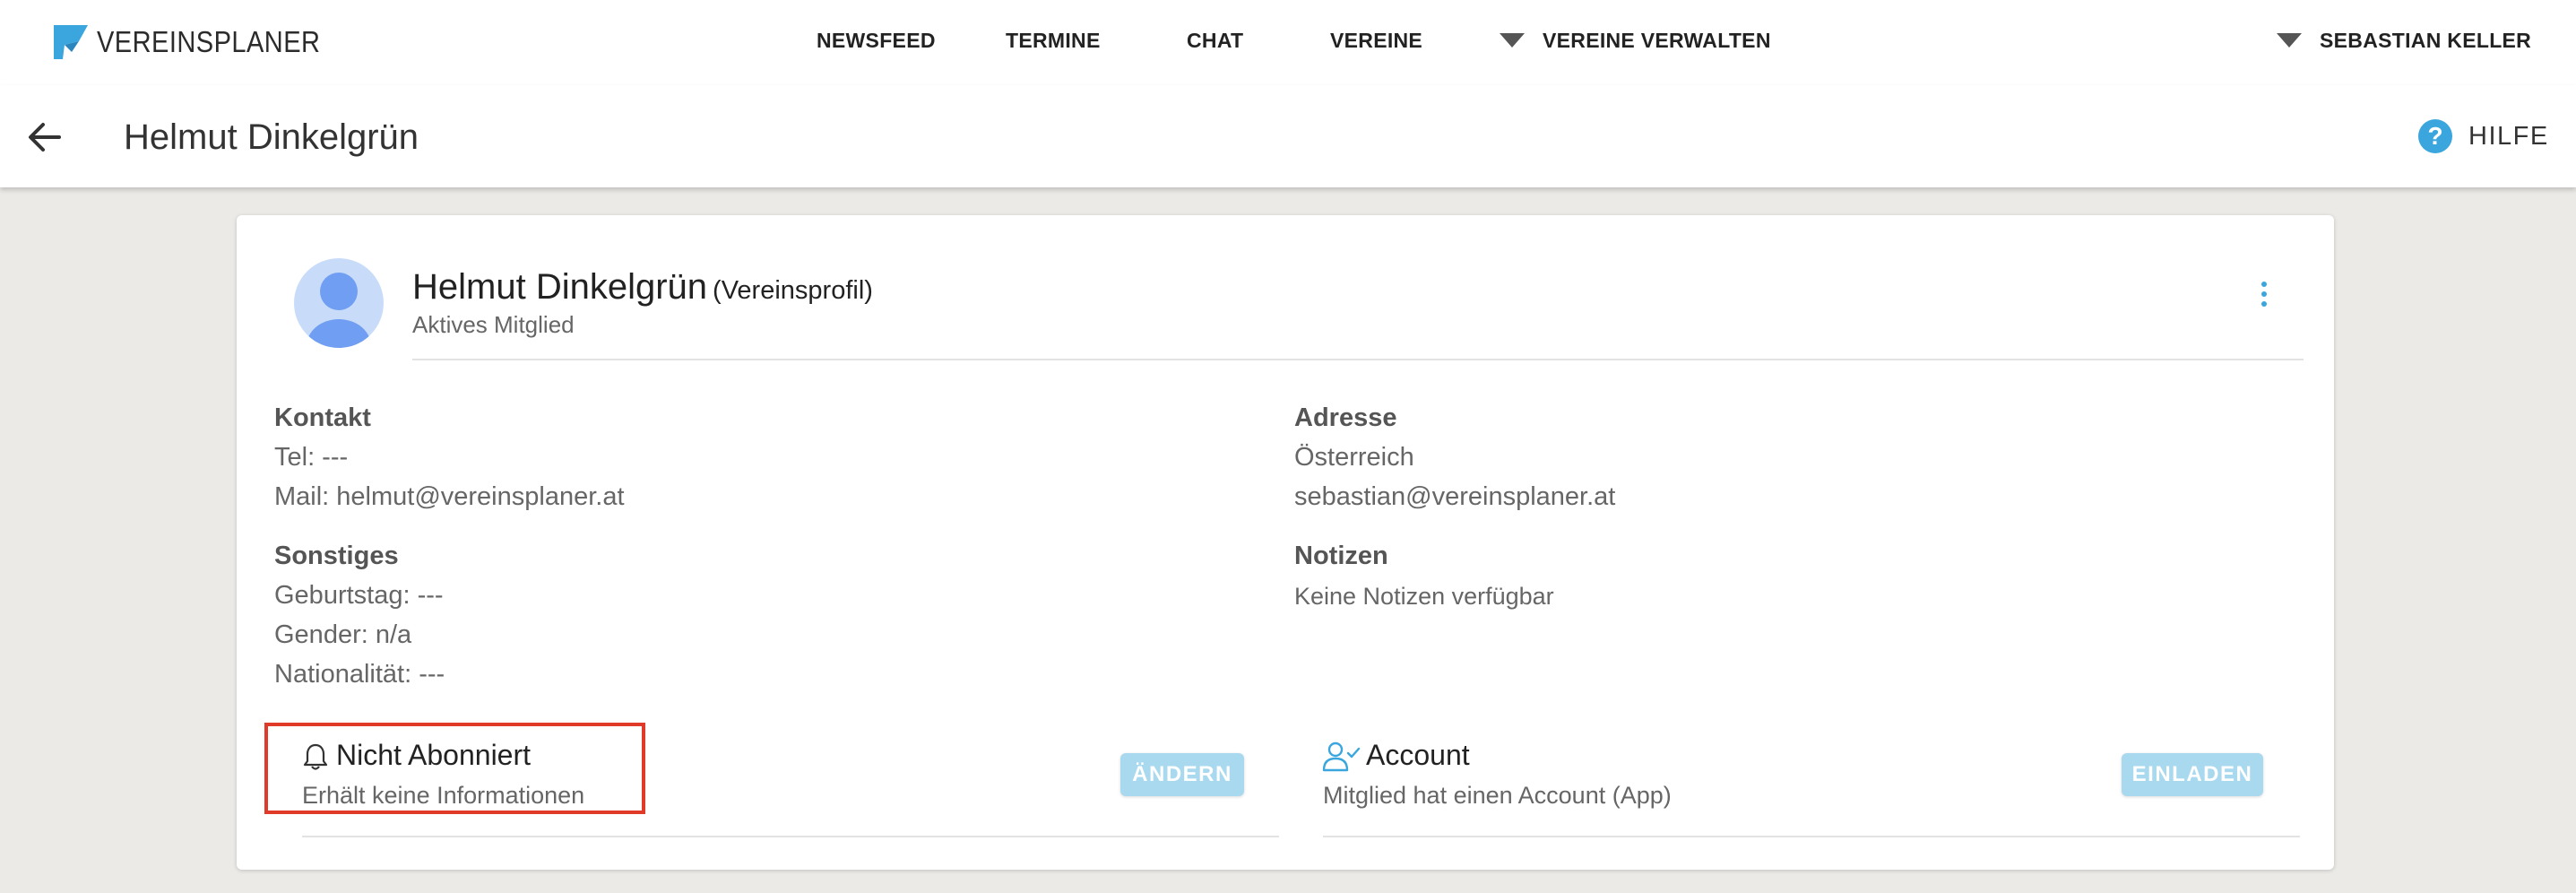 The width and height of the screenshot is (2576, 893). I want to click on page-title: Helmut Dinkelgrün, so click(271, 137).